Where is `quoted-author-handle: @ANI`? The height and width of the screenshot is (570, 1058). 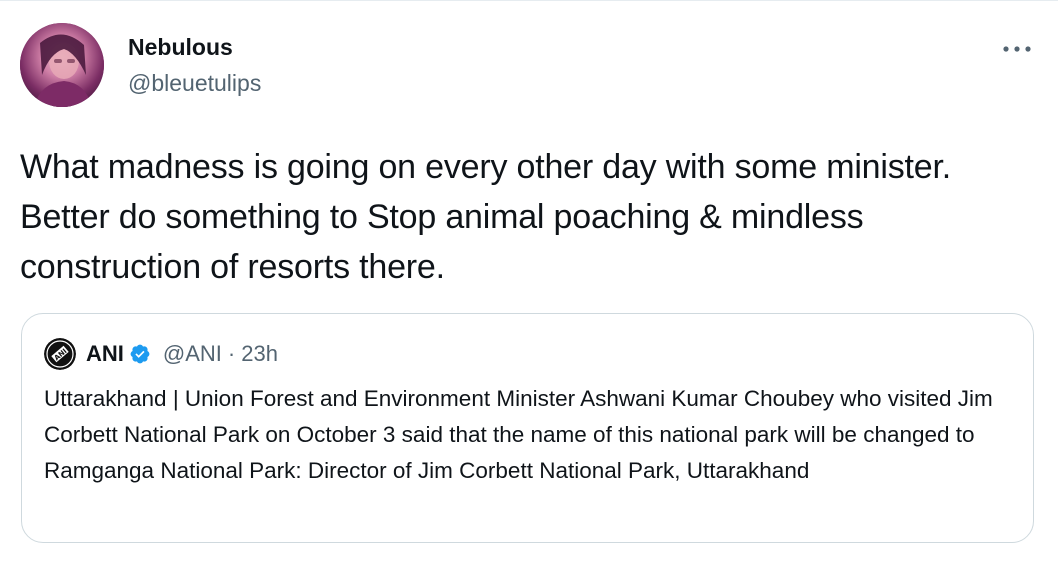
quoted-author-handle: @ANI is located at coordinates (192, 354).